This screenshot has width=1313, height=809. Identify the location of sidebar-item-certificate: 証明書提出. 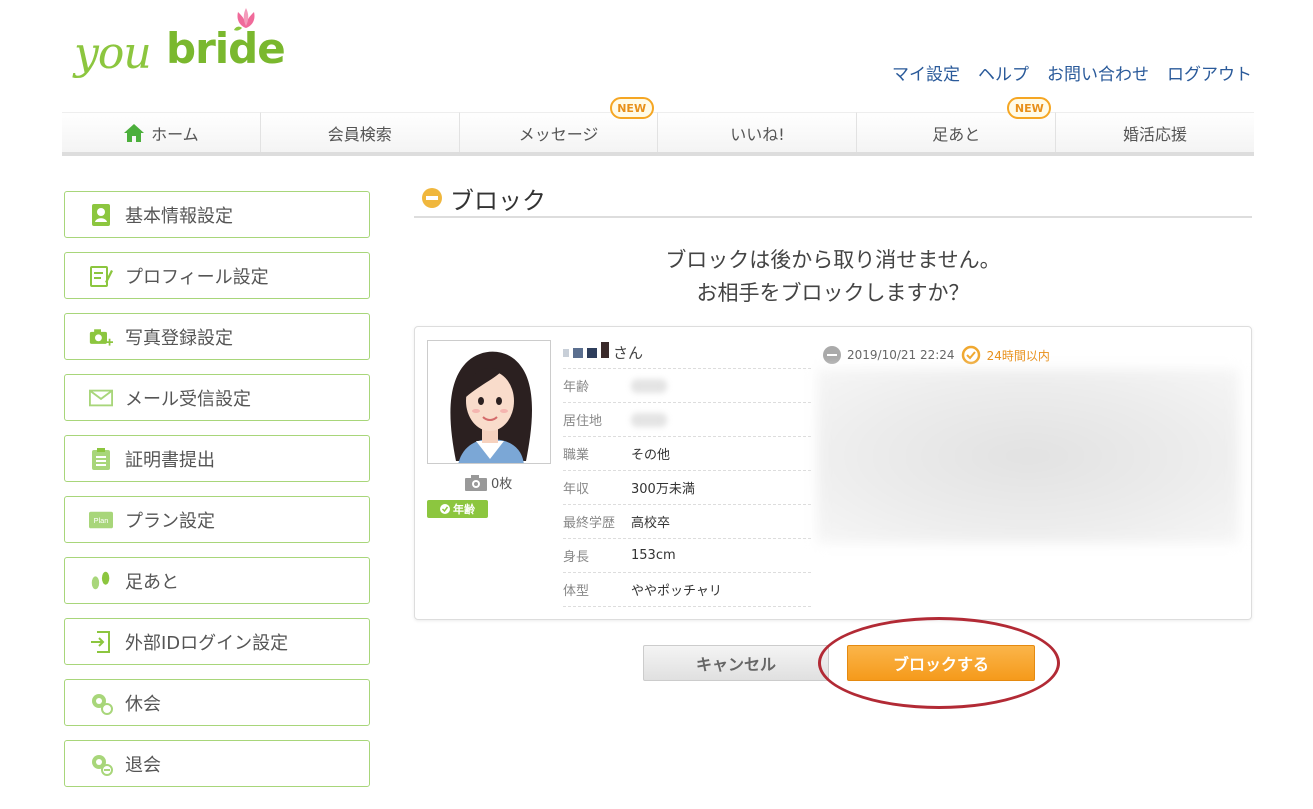
(217, 458).